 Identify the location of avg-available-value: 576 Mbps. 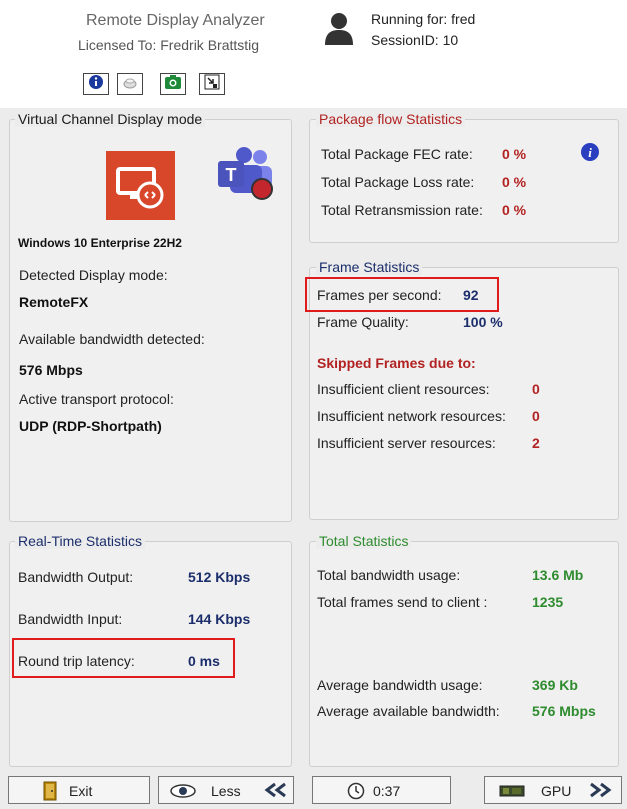
(564, 711).